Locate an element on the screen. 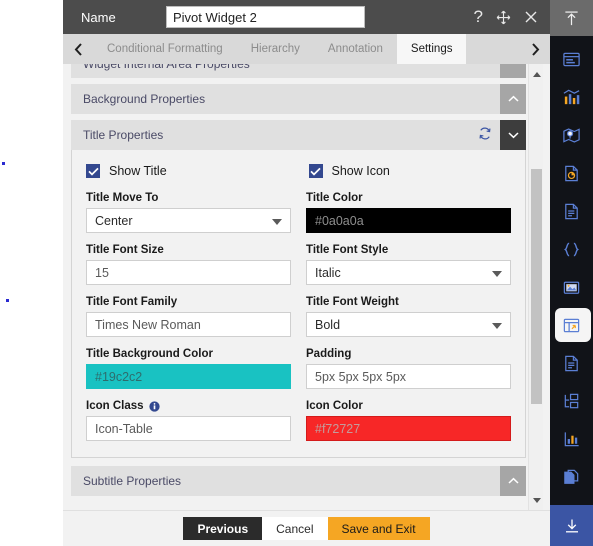 This screenshot has width=593, height=546. section-background-collapse-toggle is located at coordinates (513, 99).